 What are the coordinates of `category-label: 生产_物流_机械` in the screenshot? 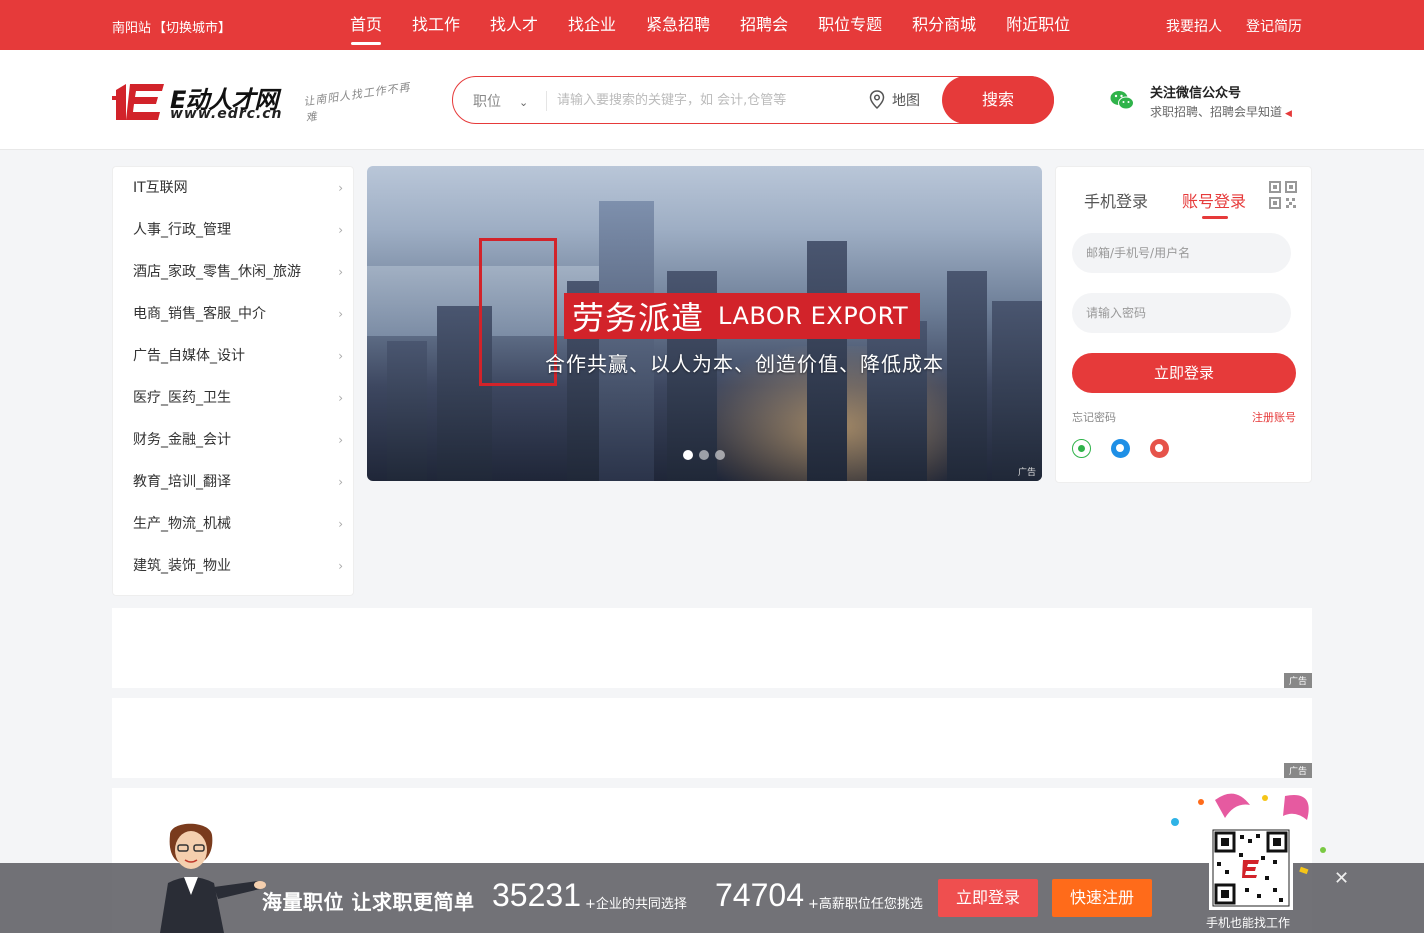 It's located at (182, 524).